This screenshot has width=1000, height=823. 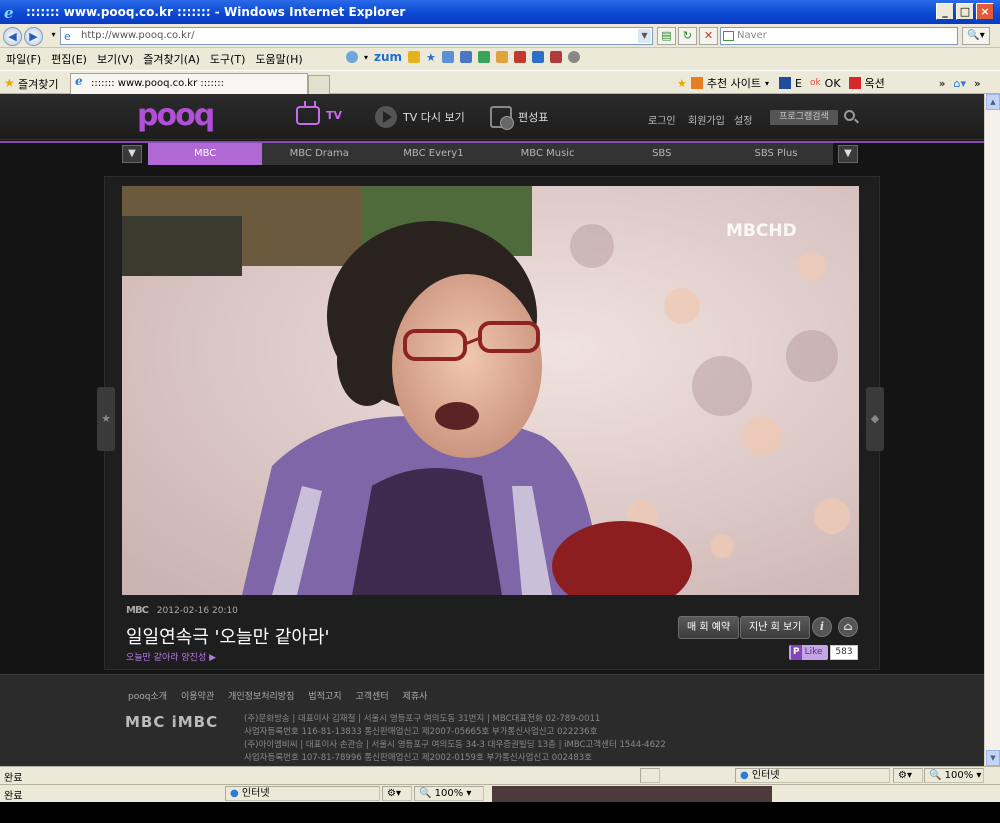 What do you see at coordinates (132, 154) in the screenshot?
I see `channel-prev-button: ▼` at bounding box center [132, 154].